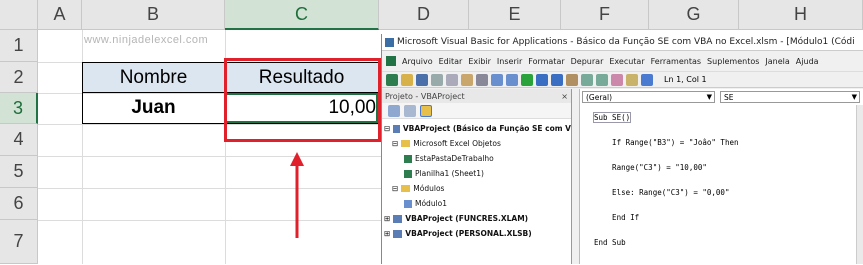 The width and height of the screenshot is (863, 265). I want to click on tree-item-label: VBAProject (PERSONAL.XLSB), so click(468, 233).